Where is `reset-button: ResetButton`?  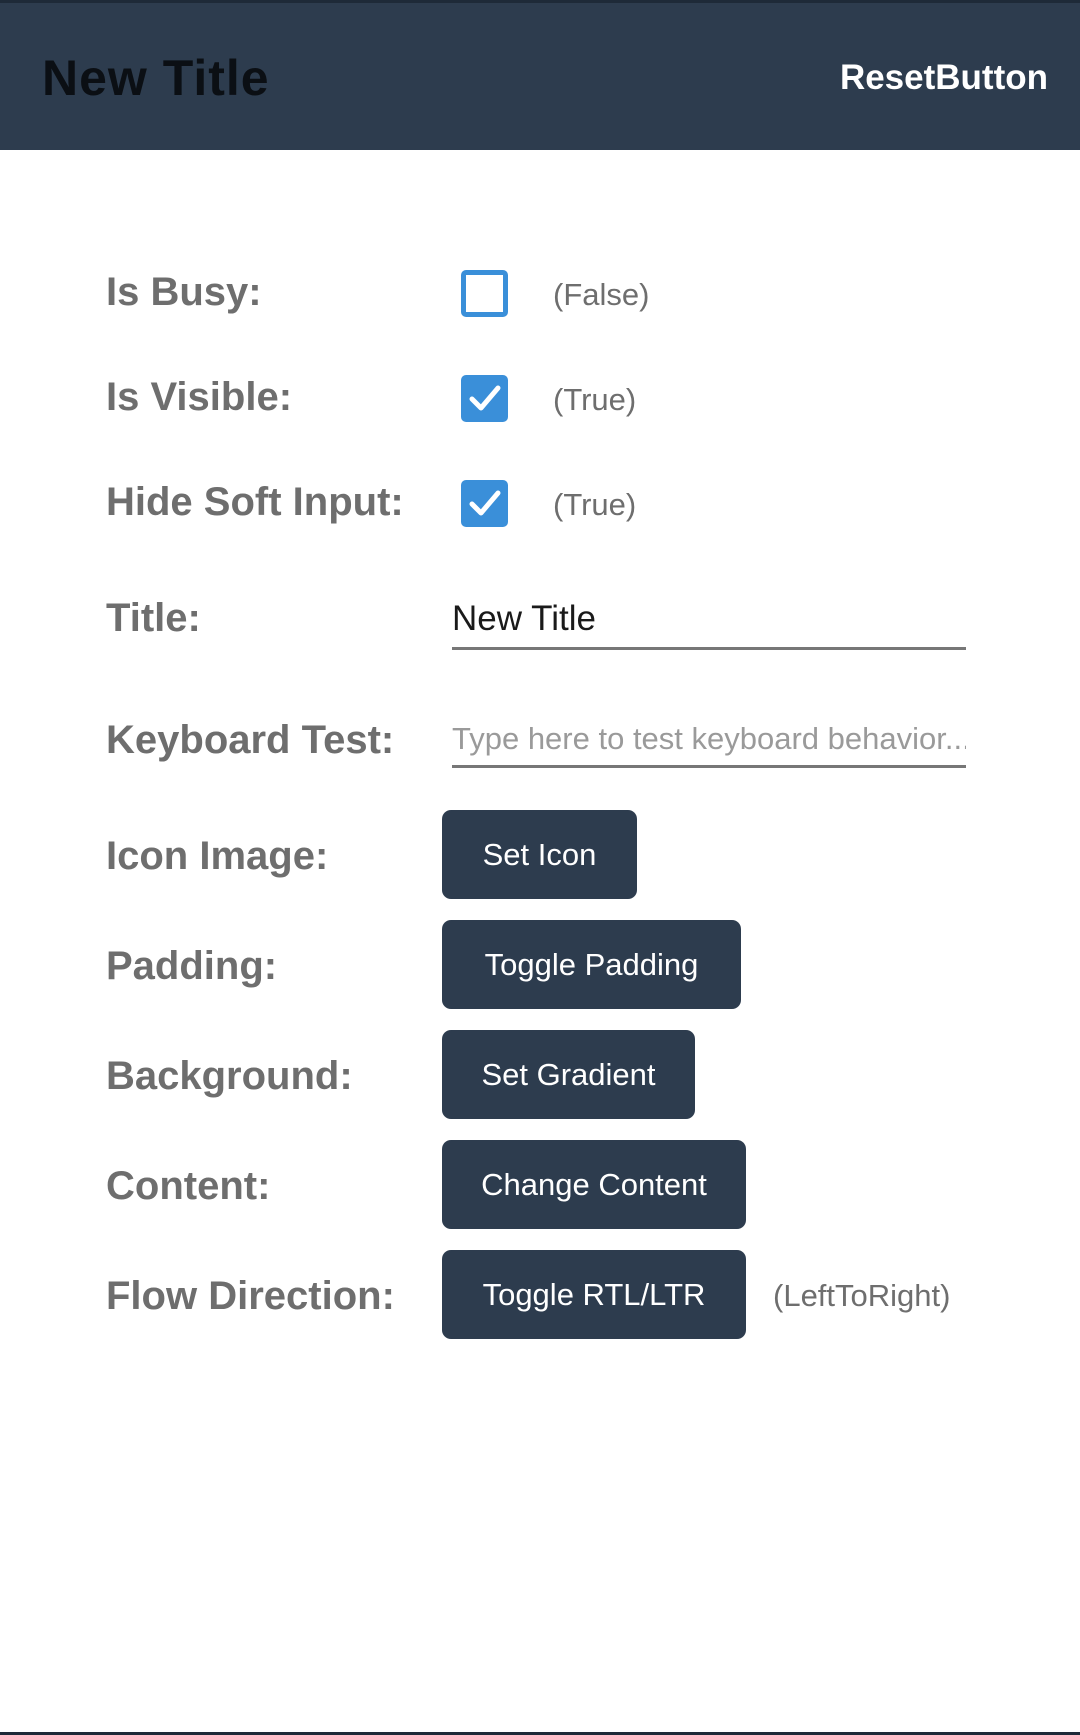 reset-button: ResetButton is located at coordinates (944, 78).